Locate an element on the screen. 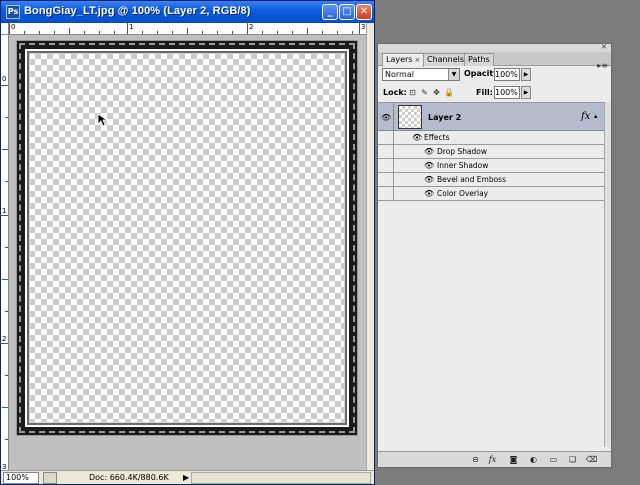 The image size is (640, 485). adjustment-icon: ◐ is located at coordinates (533, 460).